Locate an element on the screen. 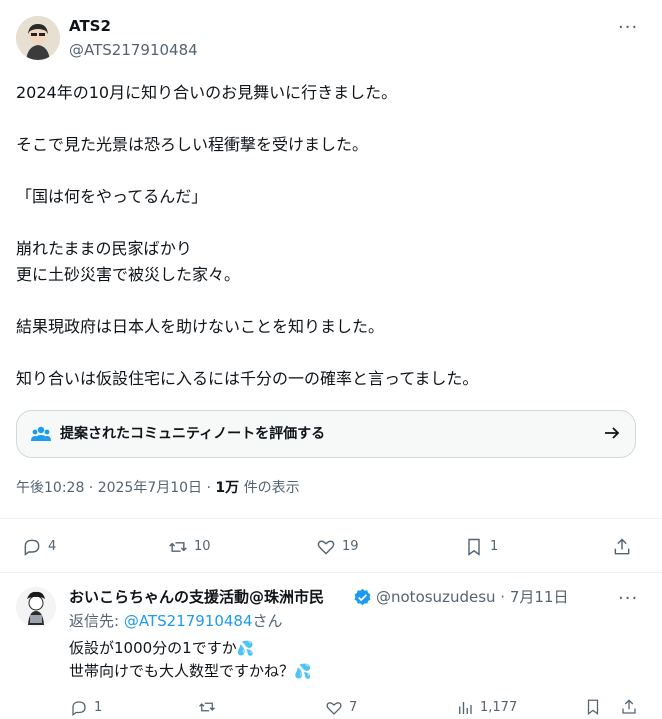 This screenshot has width=662, height=719. tweet-meta: 午後10:28 · 2025年7月10日 · 1万 件の表示 is located at coordinates (158, 488).